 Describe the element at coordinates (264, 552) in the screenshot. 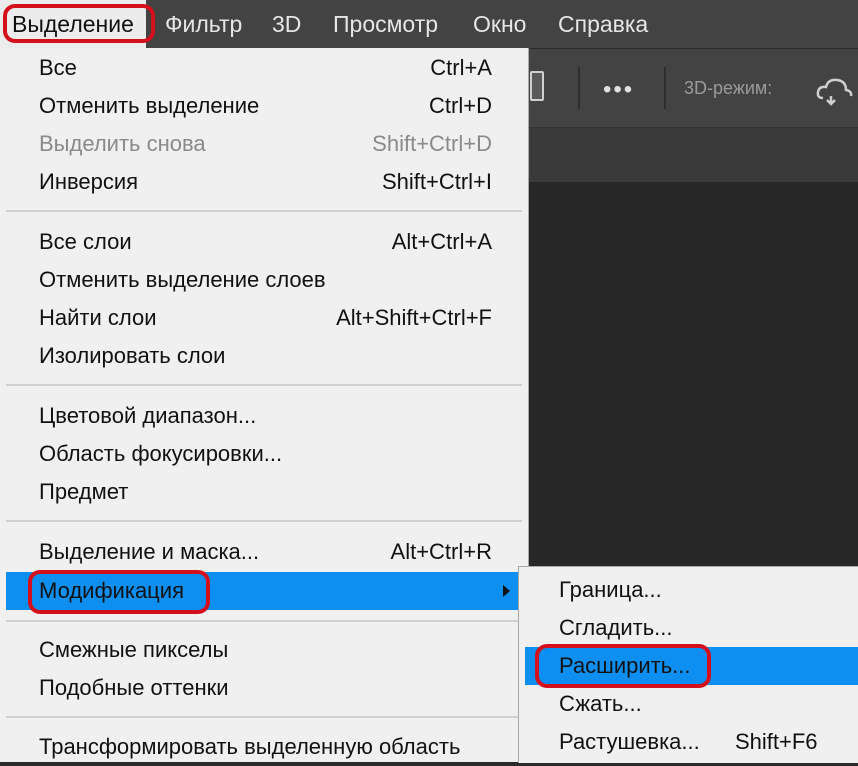

I see `menu-item-select-and-mask: Выделение и маска... Alt+Ctrl+R` at that location.